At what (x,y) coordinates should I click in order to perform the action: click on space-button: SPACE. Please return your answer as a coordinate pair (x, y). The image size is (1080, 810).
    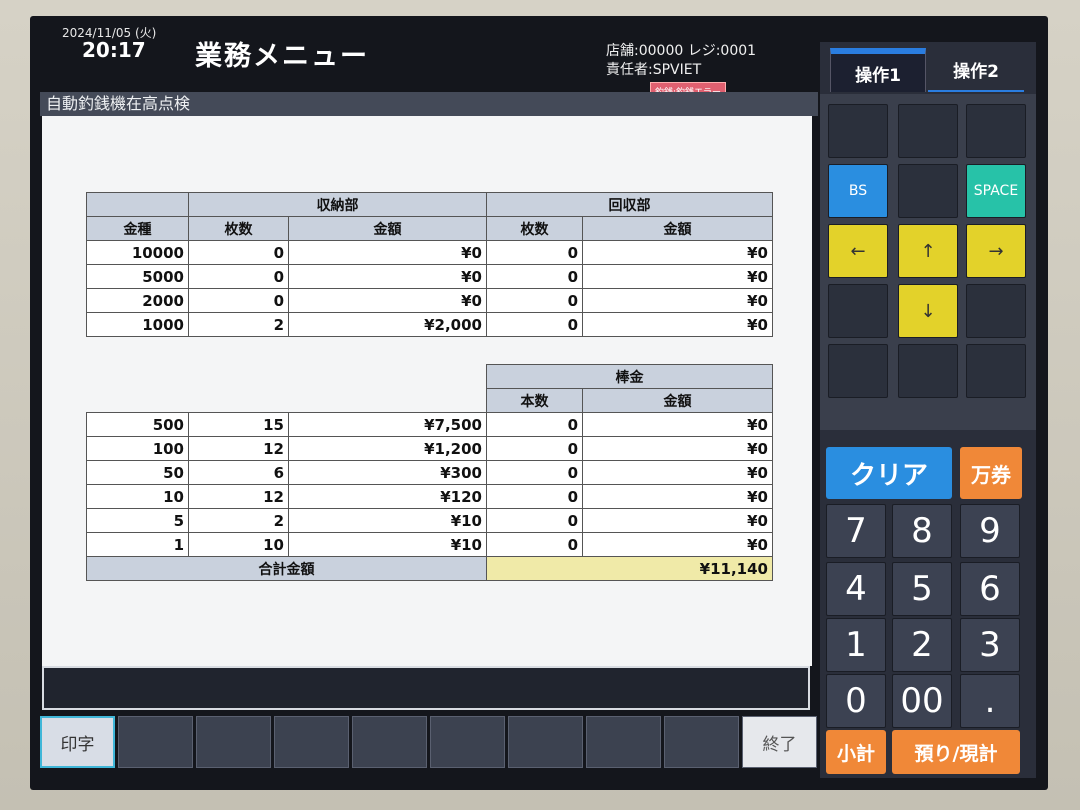
    Looking at the image, I should click on (996, 191).